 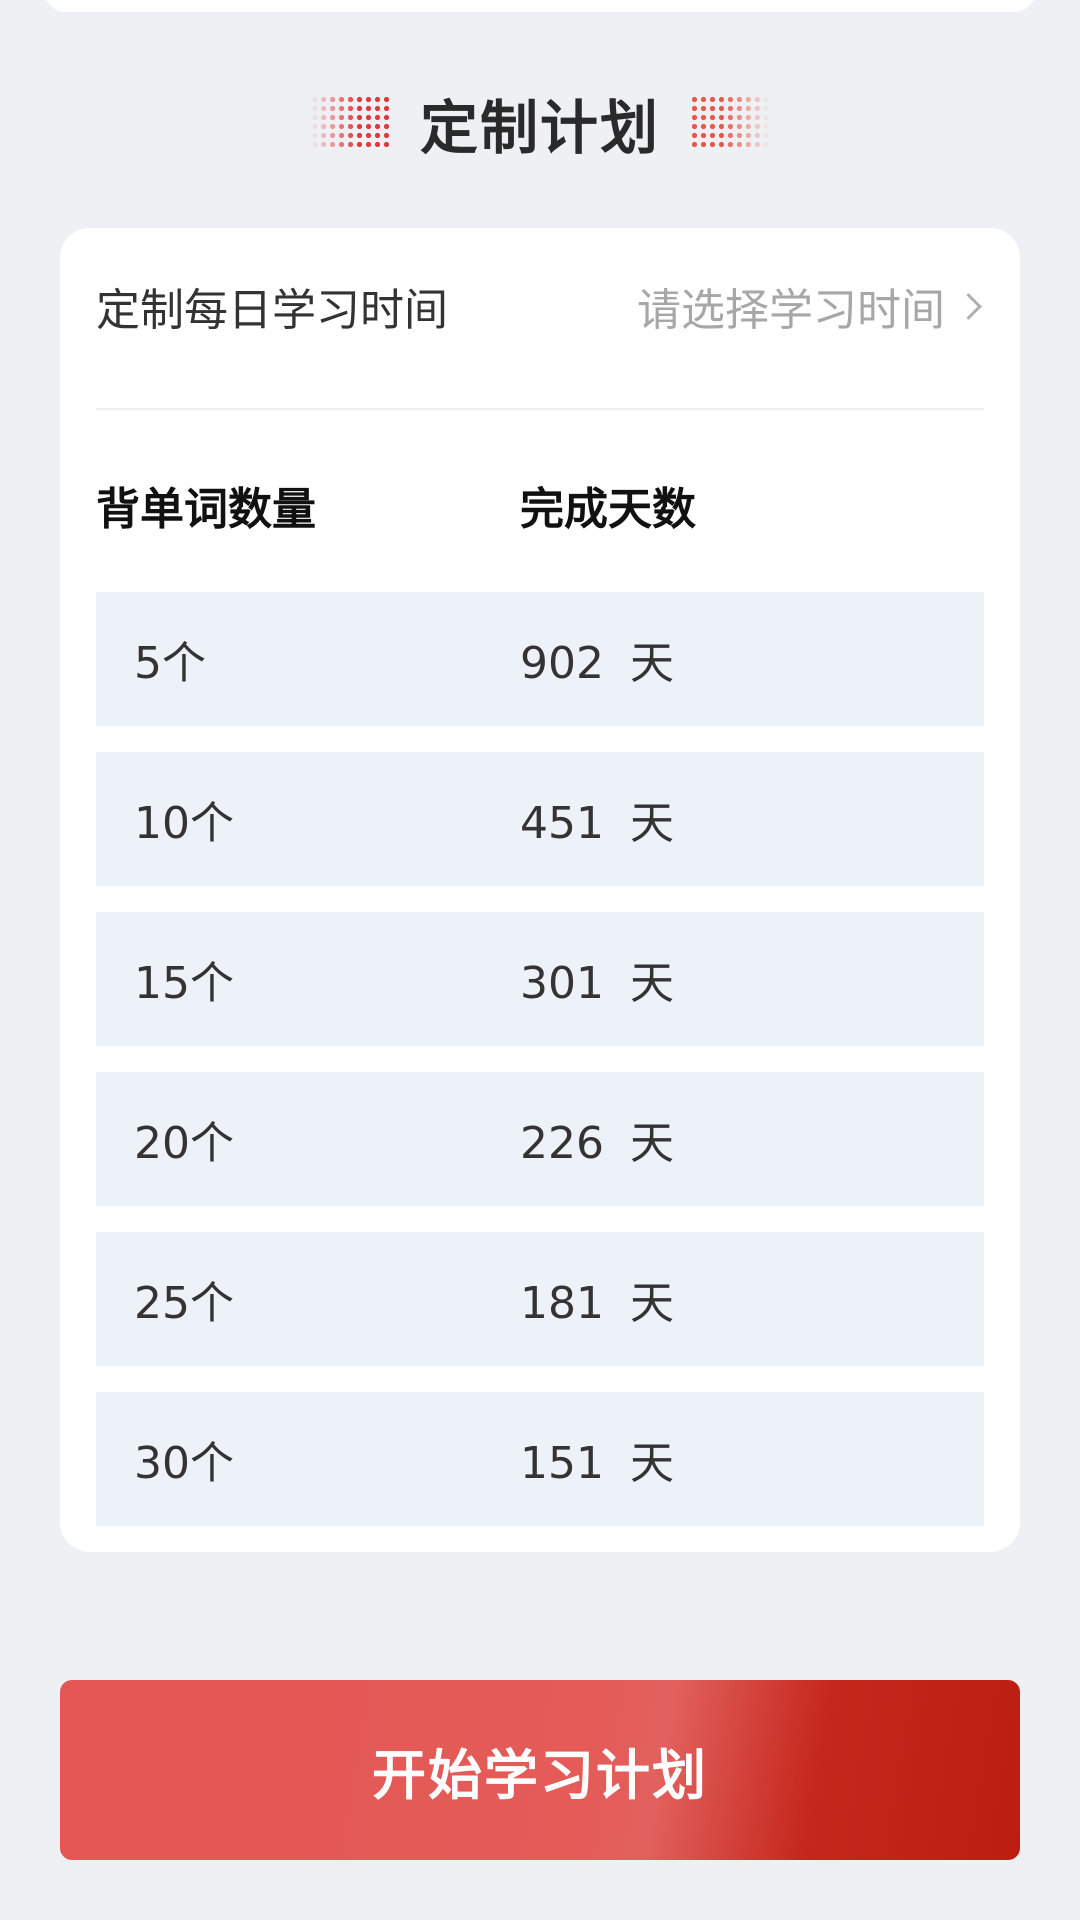 What do you see at coordinates (608, 509) in the screenshot?
I see `header-days: 完成天数` at bounding box center [608, 509].